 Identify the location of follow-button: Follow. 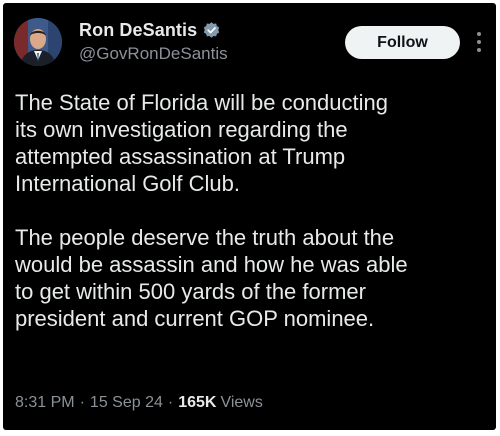
(402, 42).